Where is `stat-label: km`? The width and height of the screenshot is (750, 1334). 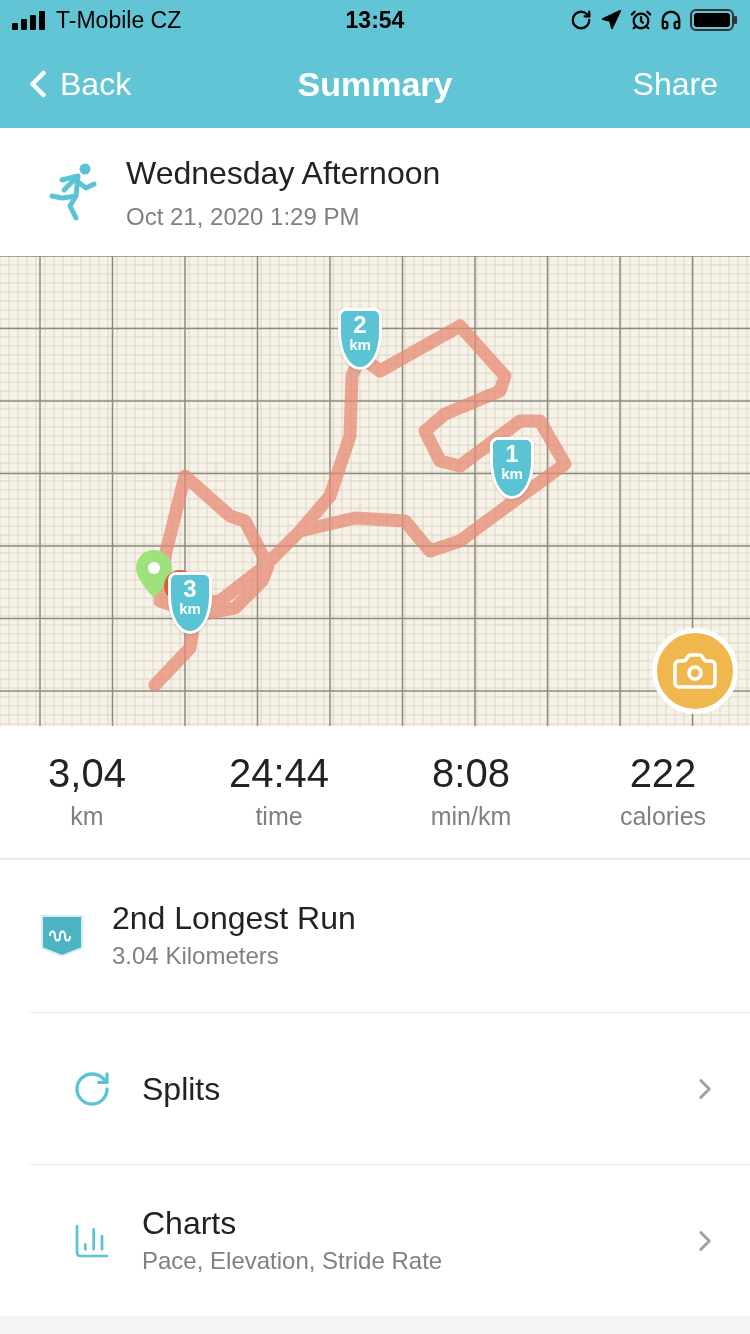 stat-label: km is located at coordinates (87, 817).